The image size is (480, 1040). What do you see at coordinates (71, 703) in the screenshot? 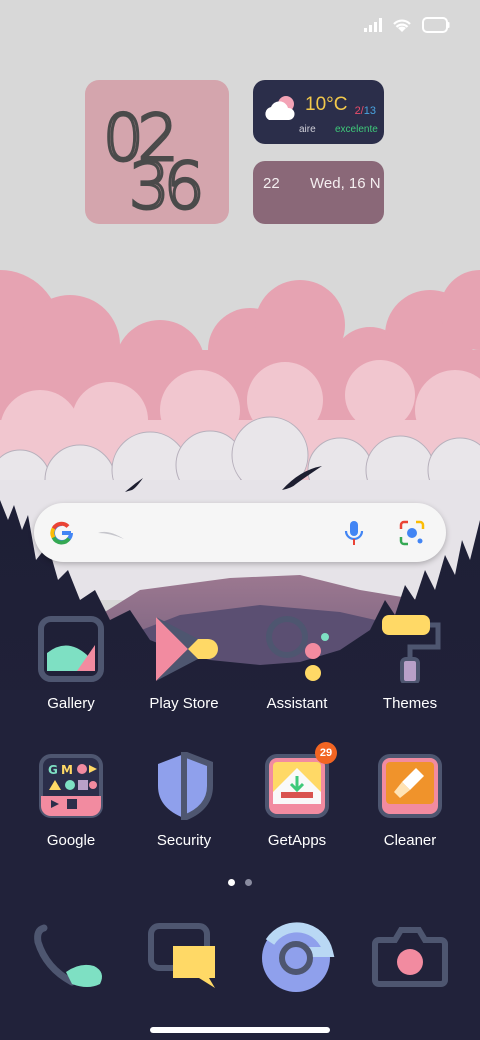
I see `app-label: Gallery` at bounding box center [71, 703].